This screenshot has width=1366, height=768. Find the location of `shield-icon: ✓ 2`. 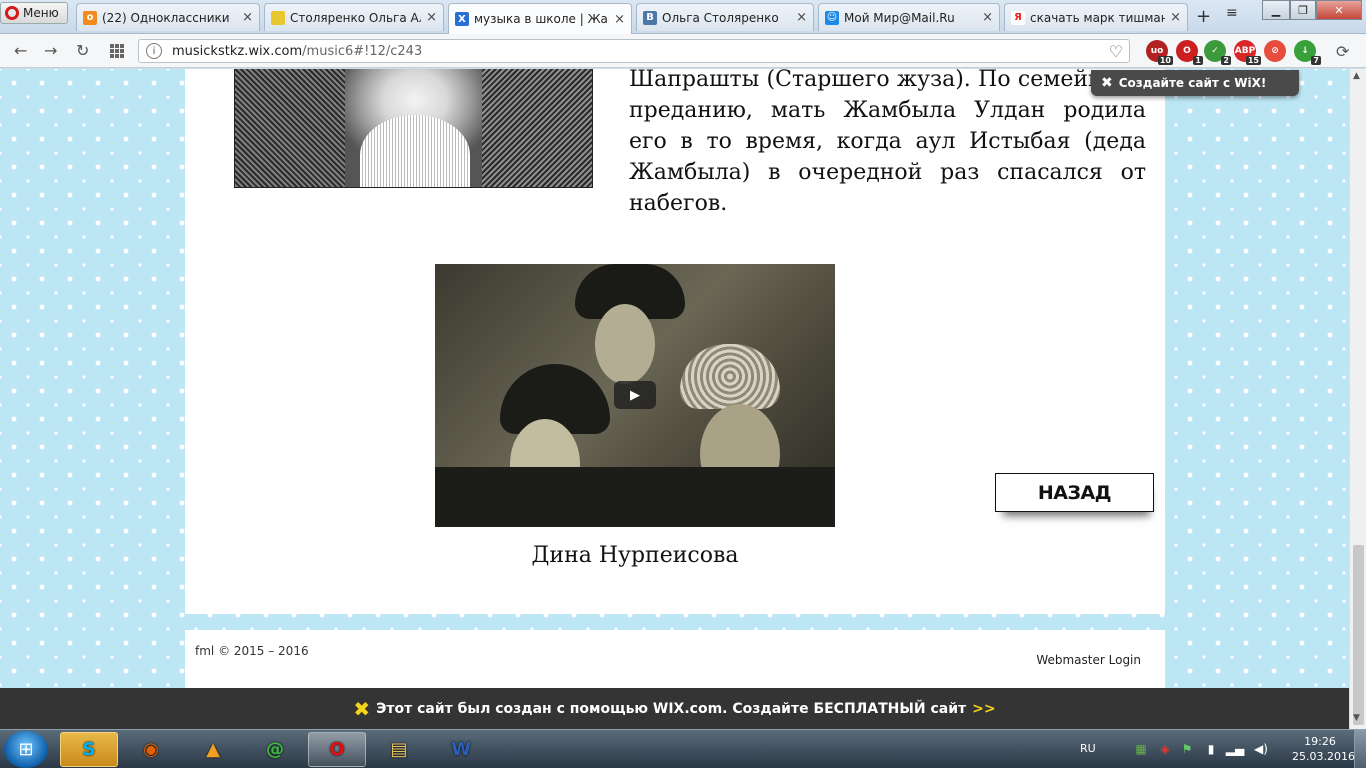

shield-icon: ✓ 2 is located at coordinates (1217, 52).